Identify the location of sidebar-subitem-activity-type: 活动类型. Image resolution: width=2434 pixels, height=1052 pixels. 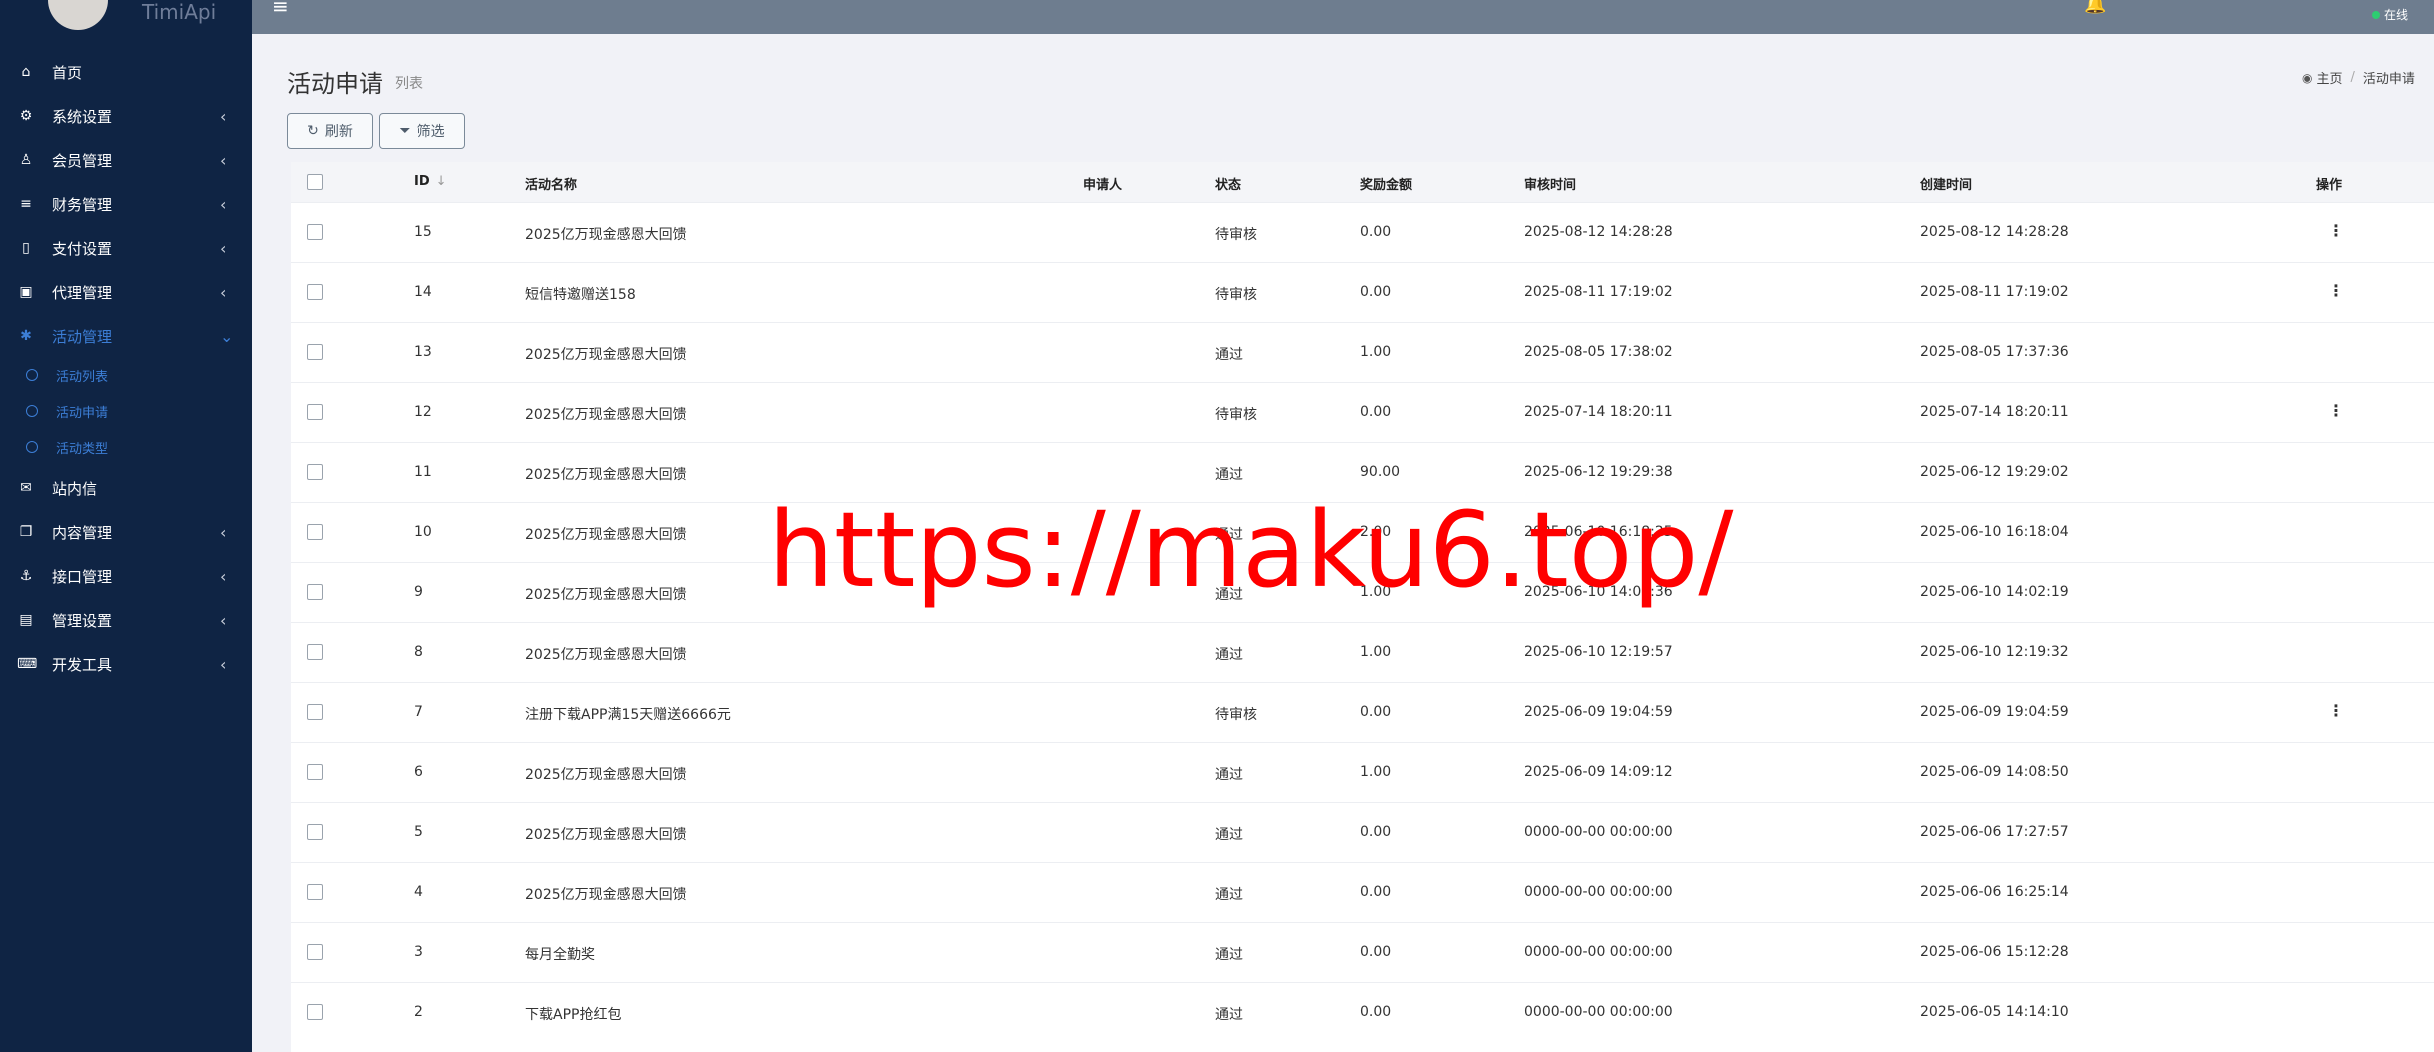
(126, 447).